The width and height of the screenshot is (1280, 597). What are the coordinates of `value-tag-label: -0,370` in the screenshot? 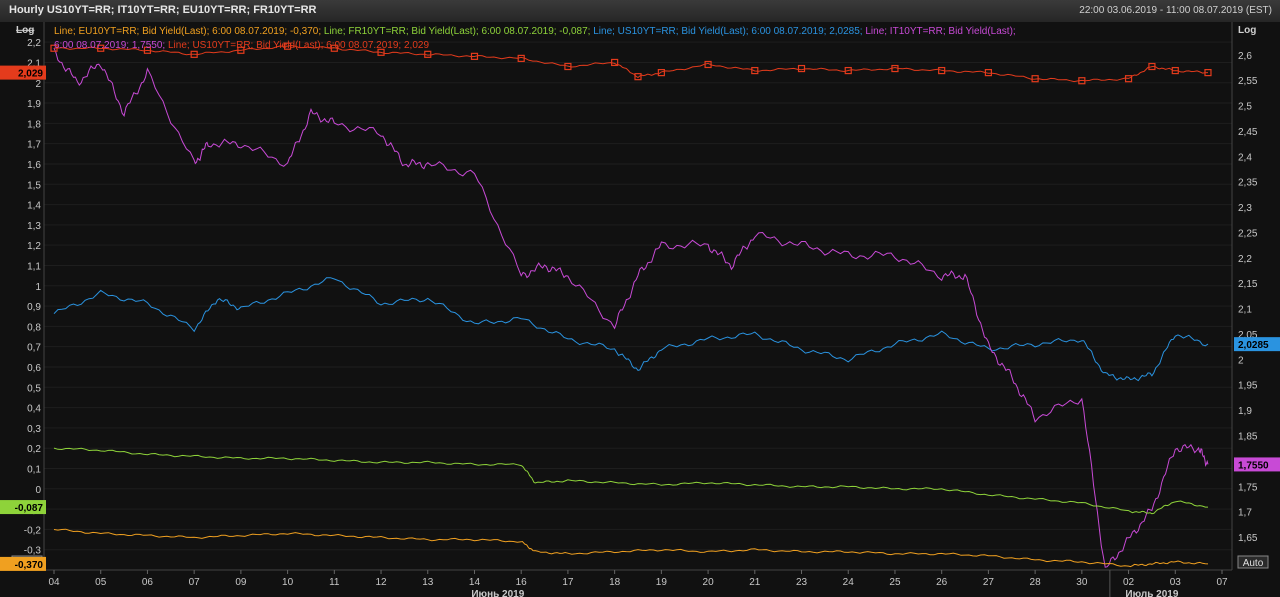 It's located at (29, 565).